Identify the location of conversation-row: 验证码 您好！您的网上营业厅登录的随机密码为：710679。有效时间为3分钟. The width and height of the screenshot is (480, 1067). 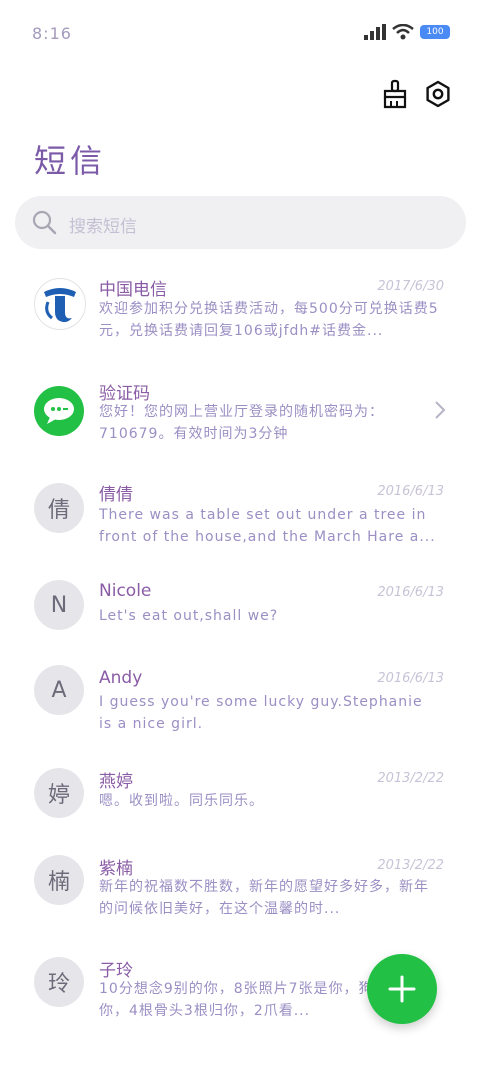
(240, 426).